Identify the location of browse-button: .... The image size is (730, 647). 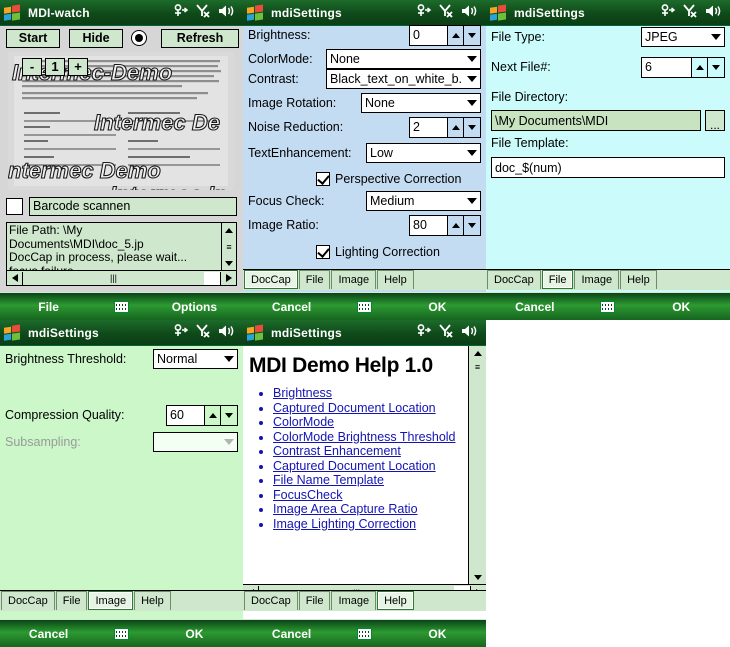
(715, 120).